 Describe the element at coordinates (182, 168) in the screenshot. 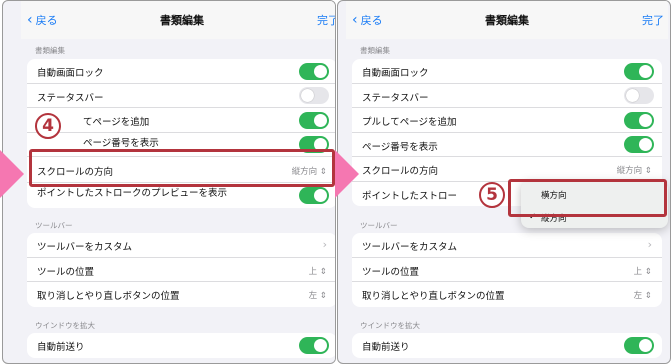

I see `scroll-direction-highlight` at that location.